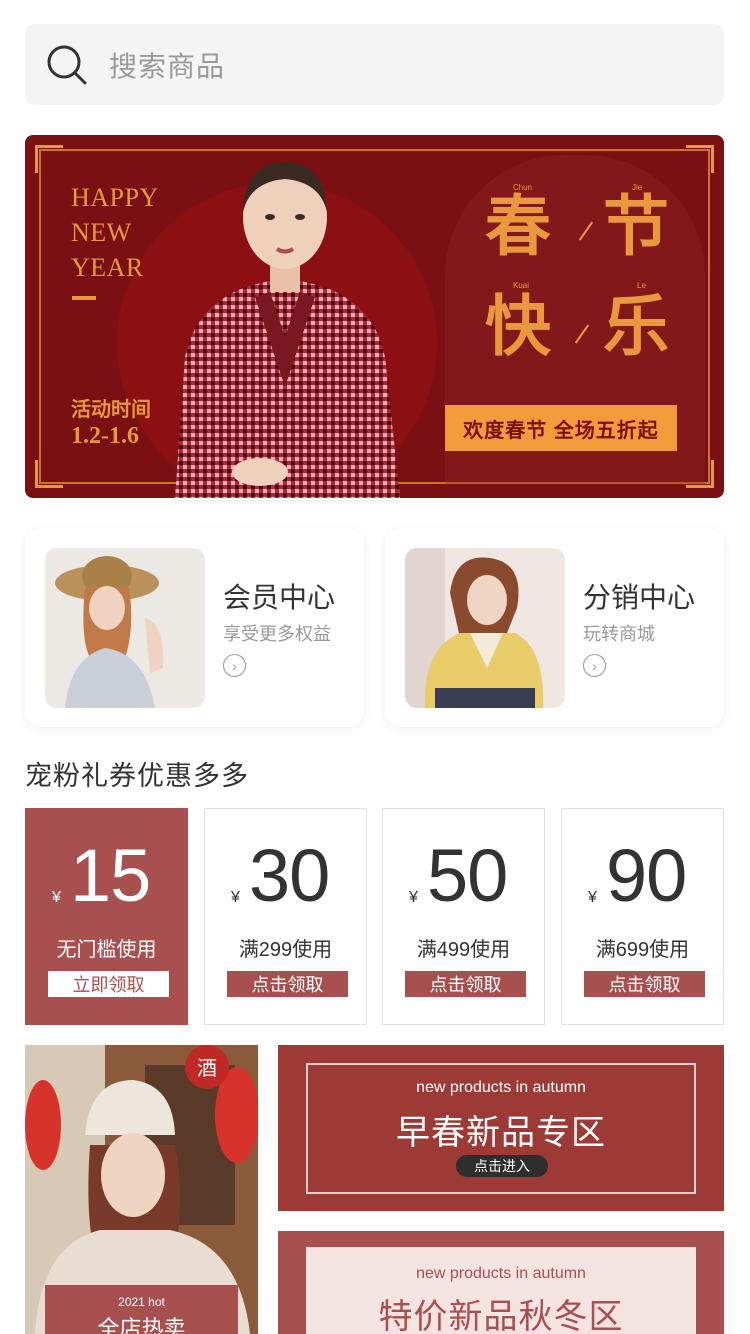  Describe the element at coordinates (207, 1068) in the screenshot. I see `svg-text: 酒` at that location.